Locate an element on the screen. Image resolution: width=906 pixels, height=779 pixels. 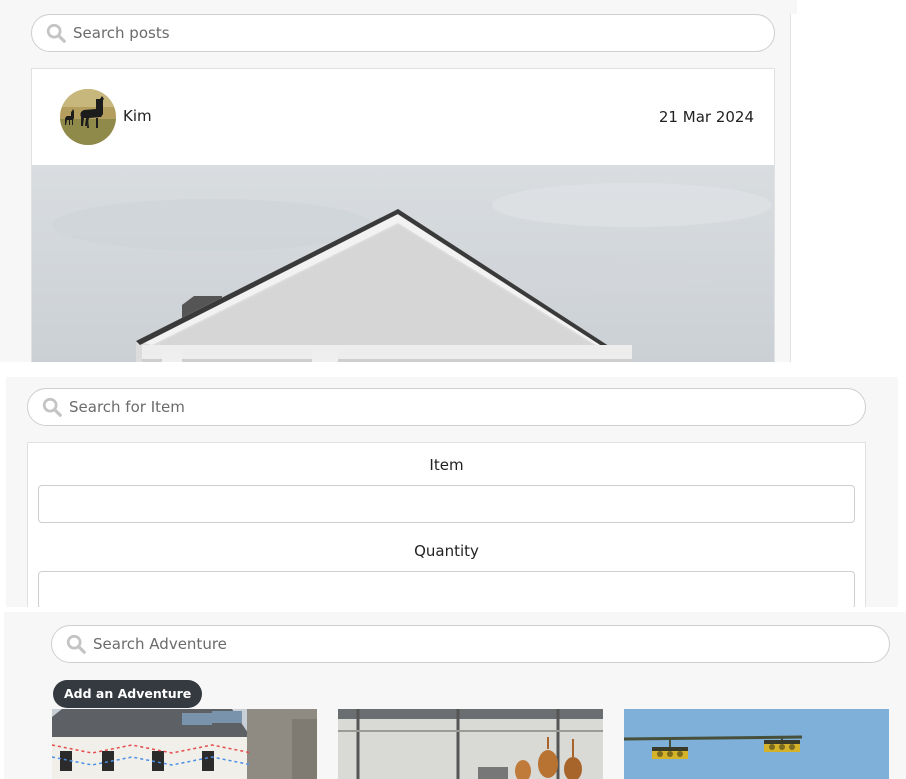
item-field-label: Item is located at coordinates (446, 465).